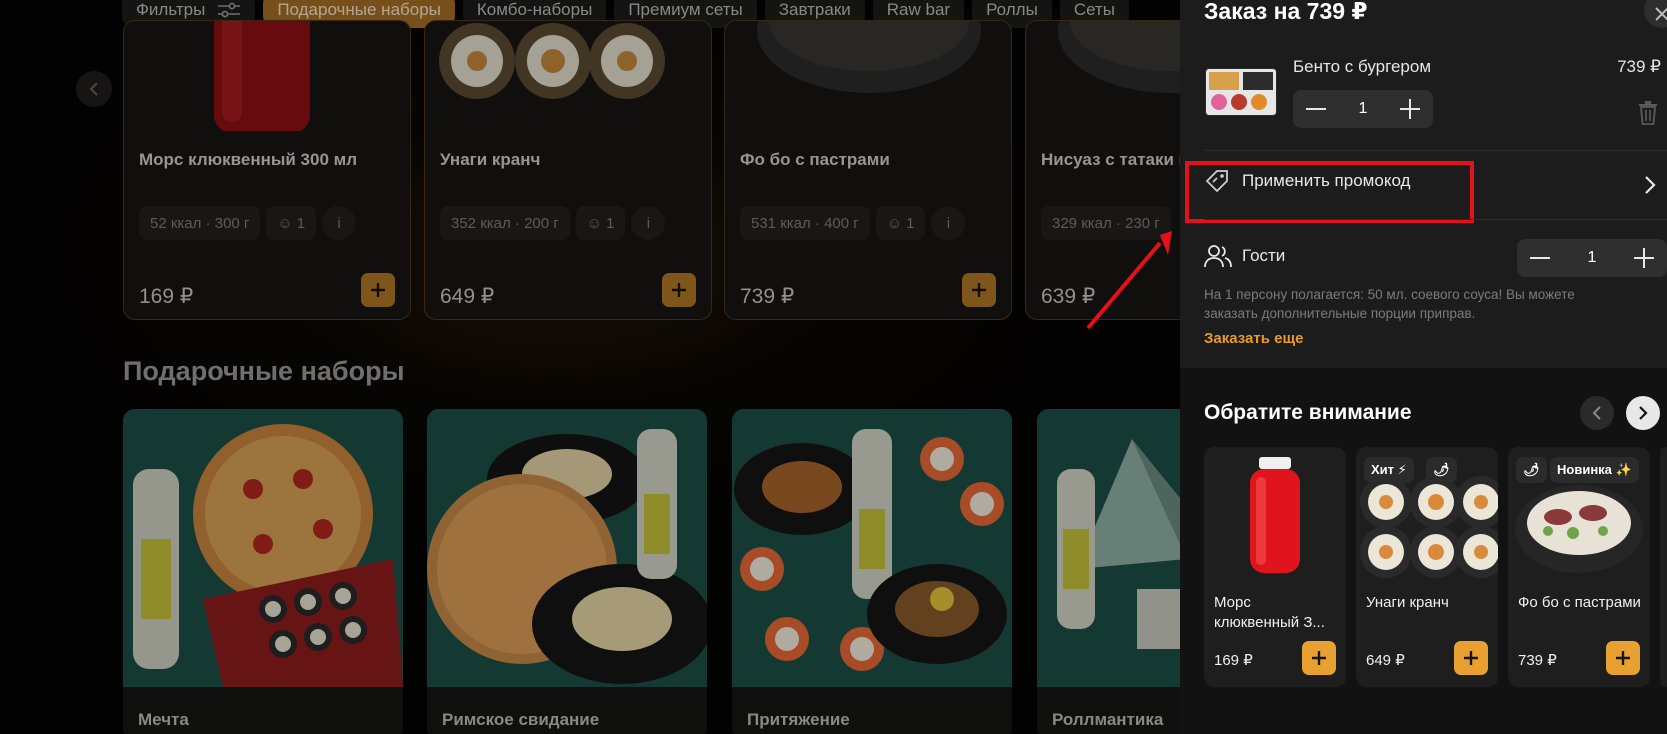  Describe the element at coordinates (1308, 412) in the screenshot. I see `attention-title: Обратите внимание` at that location.